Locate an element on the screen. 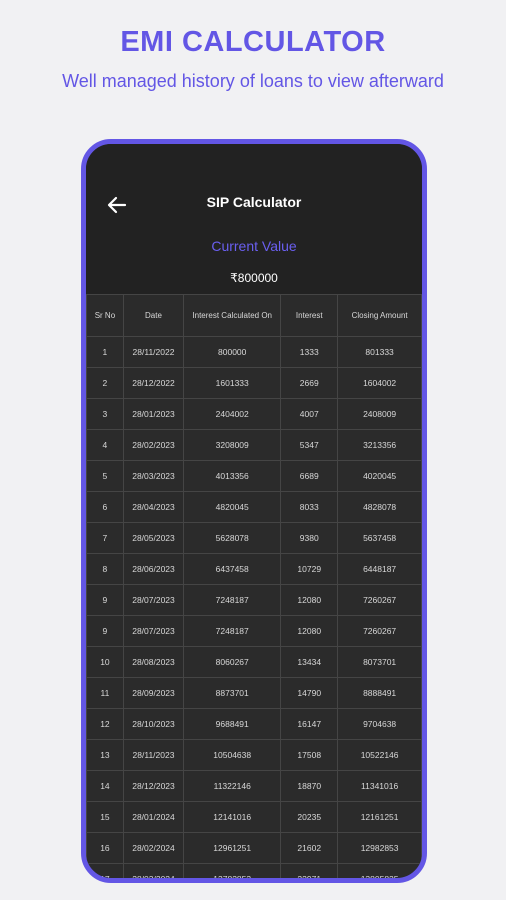 The width and height of the screenshot is (506, 900). cell-interest: 10729 is located at coordinates (309, 569).